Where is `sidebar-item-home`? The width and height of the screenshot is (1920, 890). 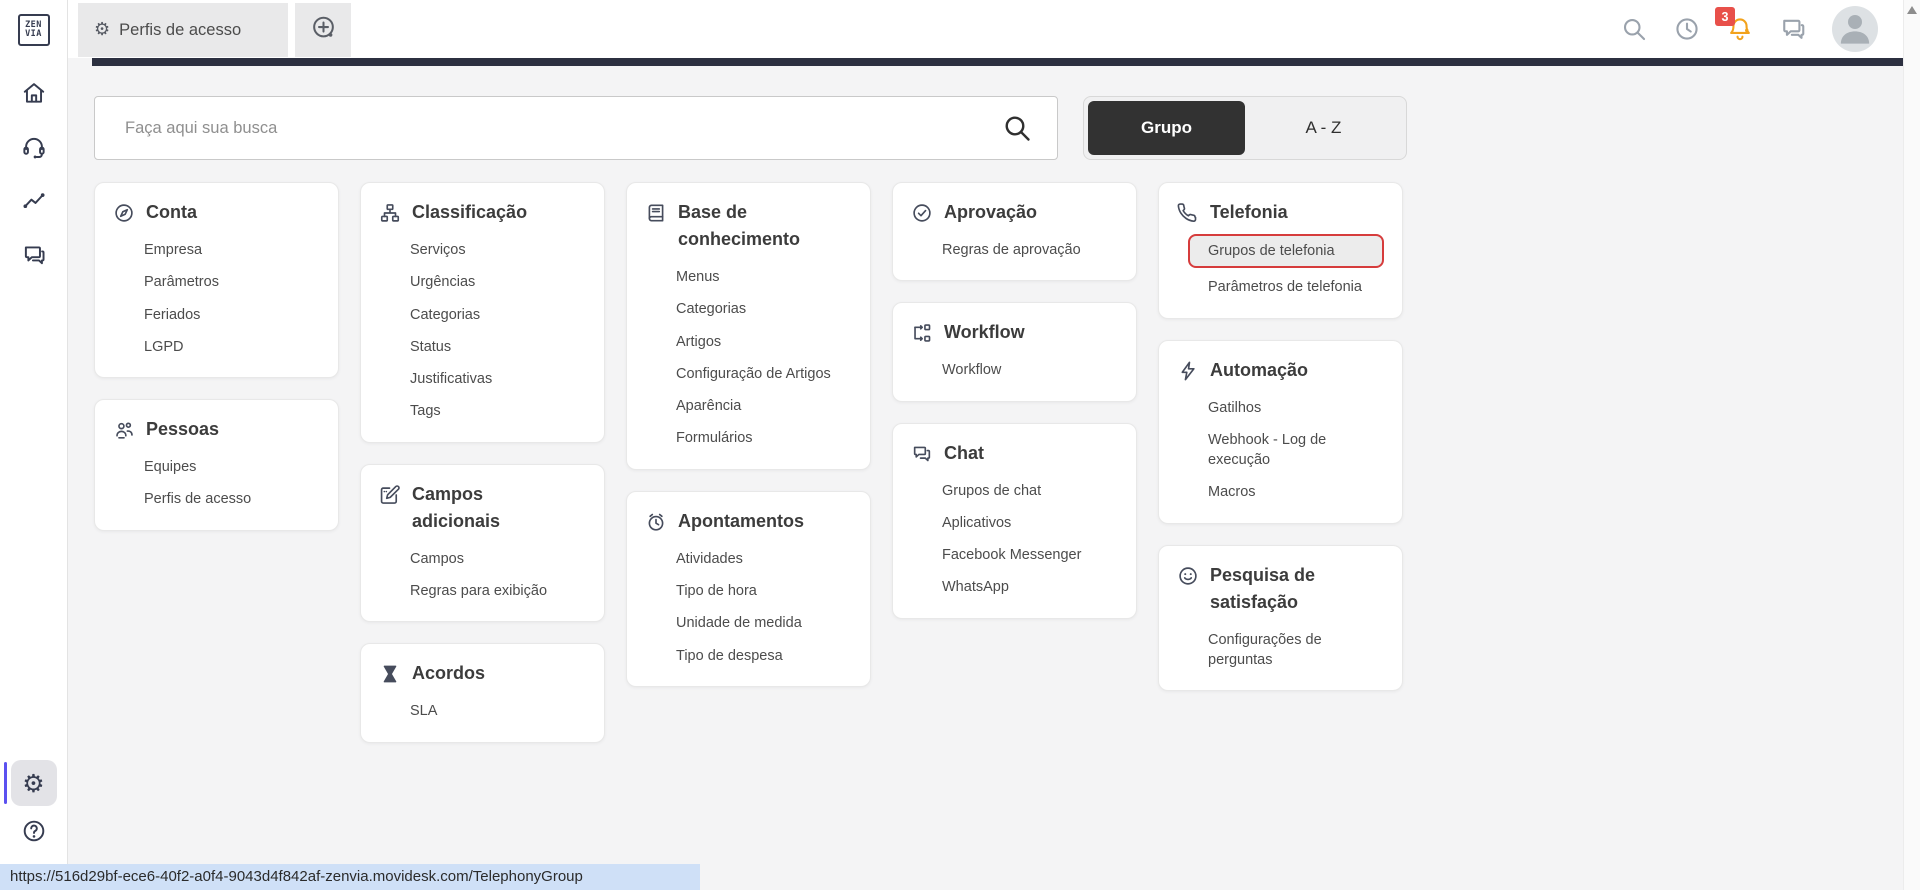 sidebar-item-home is located at coordinates (34, 95).